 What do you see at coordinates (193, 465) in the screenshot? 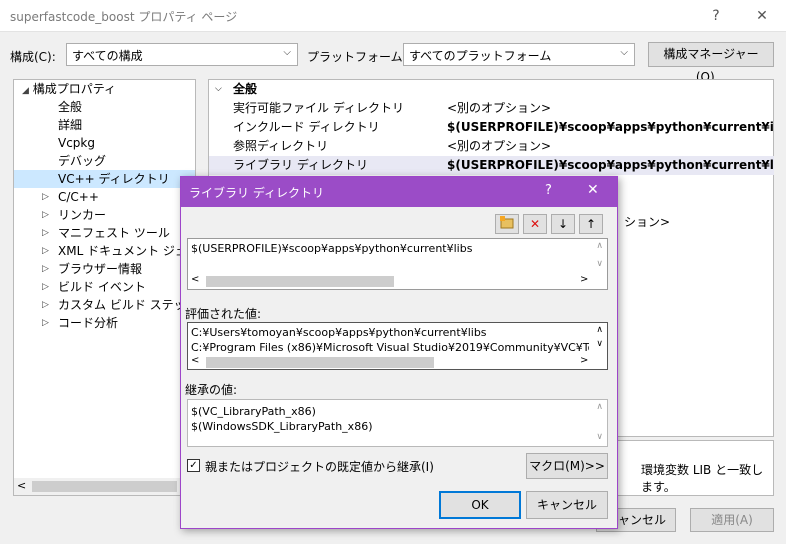
I see `inherit-checkbox: ✓` at bounding box center [193, 465].